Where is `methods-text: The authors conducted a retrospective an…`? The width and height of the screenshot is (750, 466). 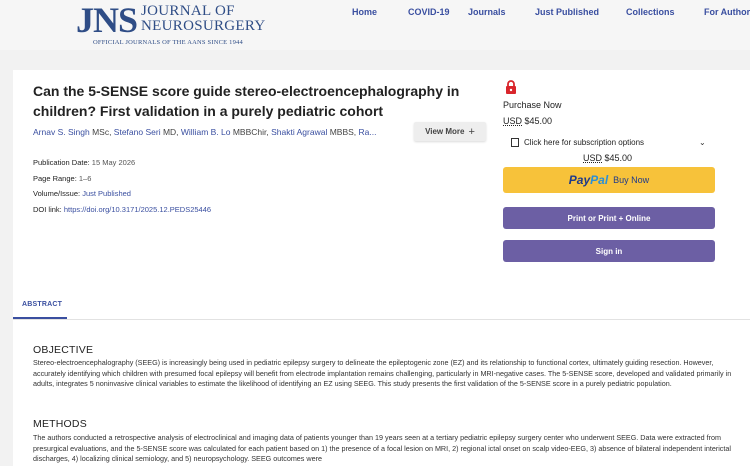 methods-text: The authors conducted a retrospective an… is located at coordinates (382, 448).